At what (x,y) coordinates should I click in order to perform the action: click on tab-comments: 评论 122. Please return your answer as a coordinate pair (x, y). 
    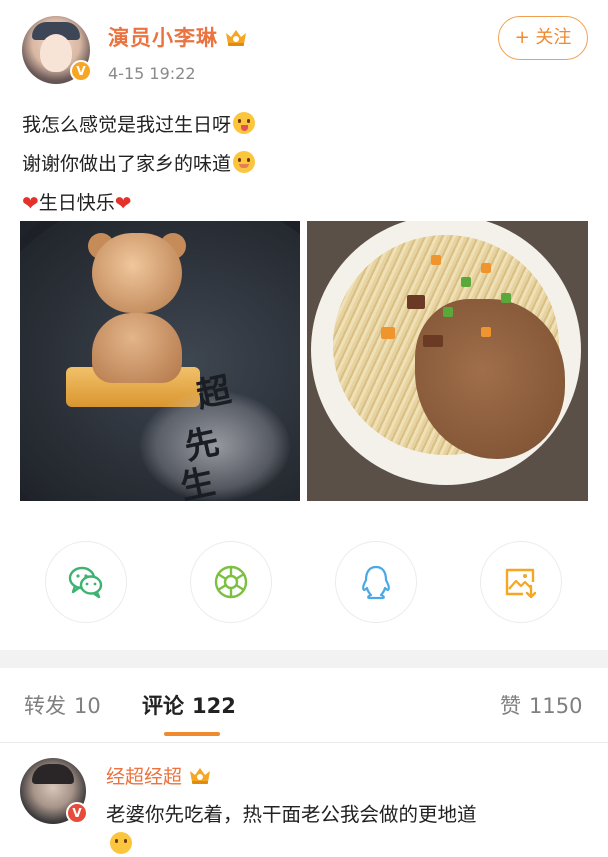
    Looking at the image, I should click on (189, 705).